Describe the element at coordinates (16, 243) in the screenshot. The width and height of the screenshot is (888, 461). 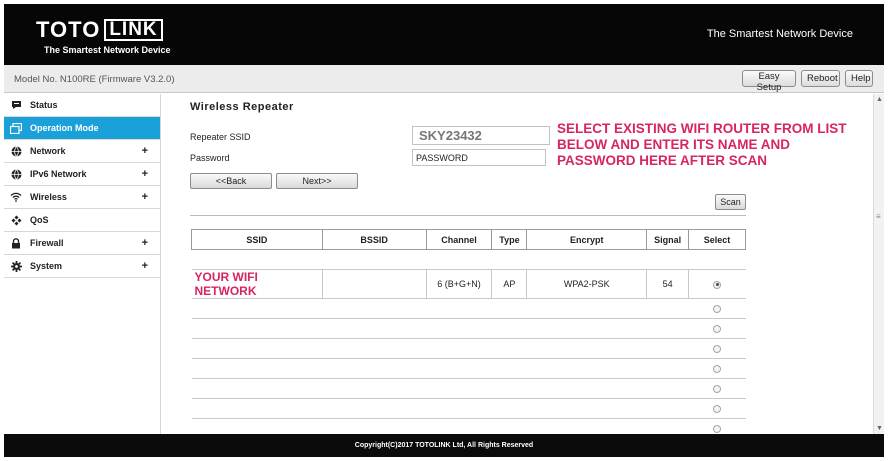
I see `lock-icon` at that location.